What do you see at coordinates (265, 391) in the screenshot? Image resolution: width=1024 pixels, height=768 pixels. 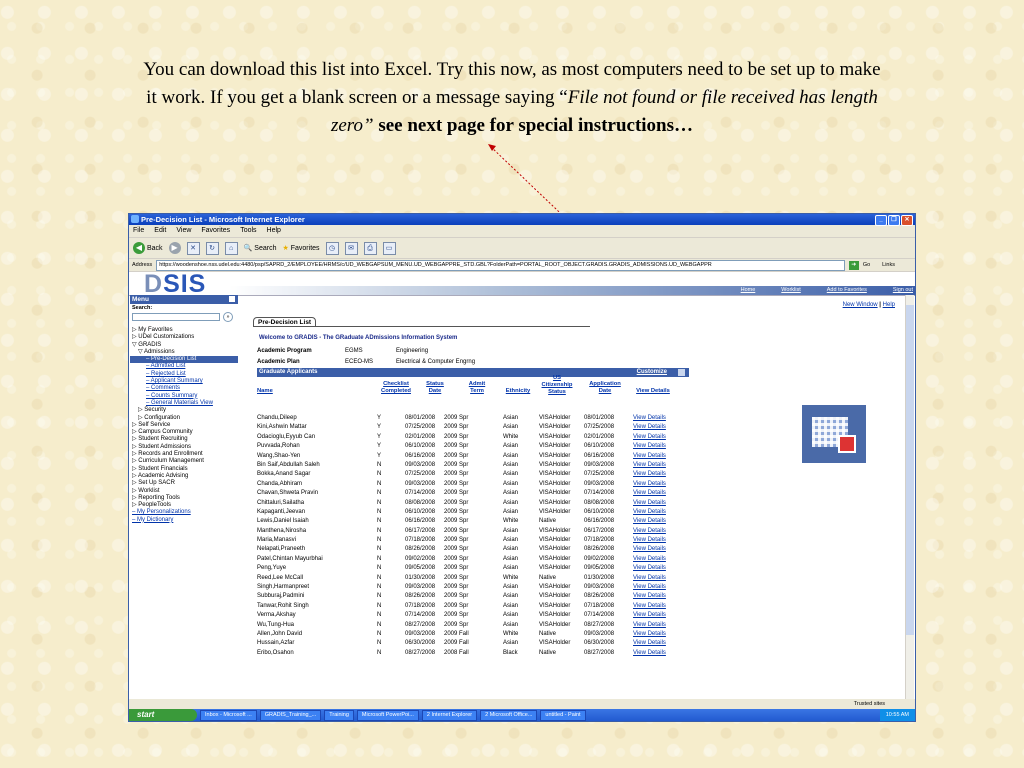 I see `col-name: Name` at bounding box center [265, 391].